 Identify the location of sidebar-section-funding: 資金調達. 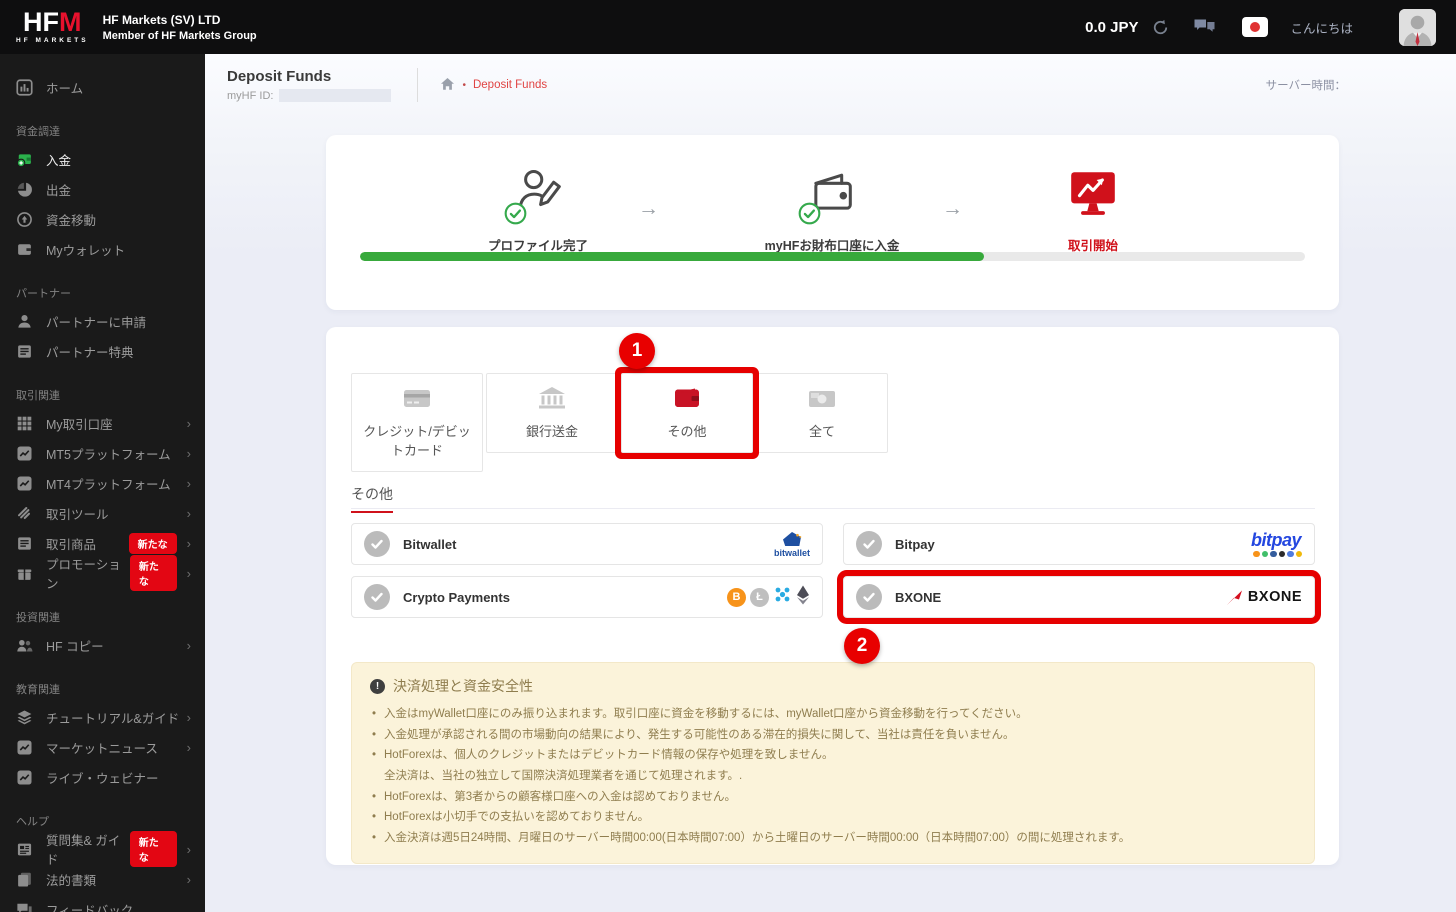
(38, 132).